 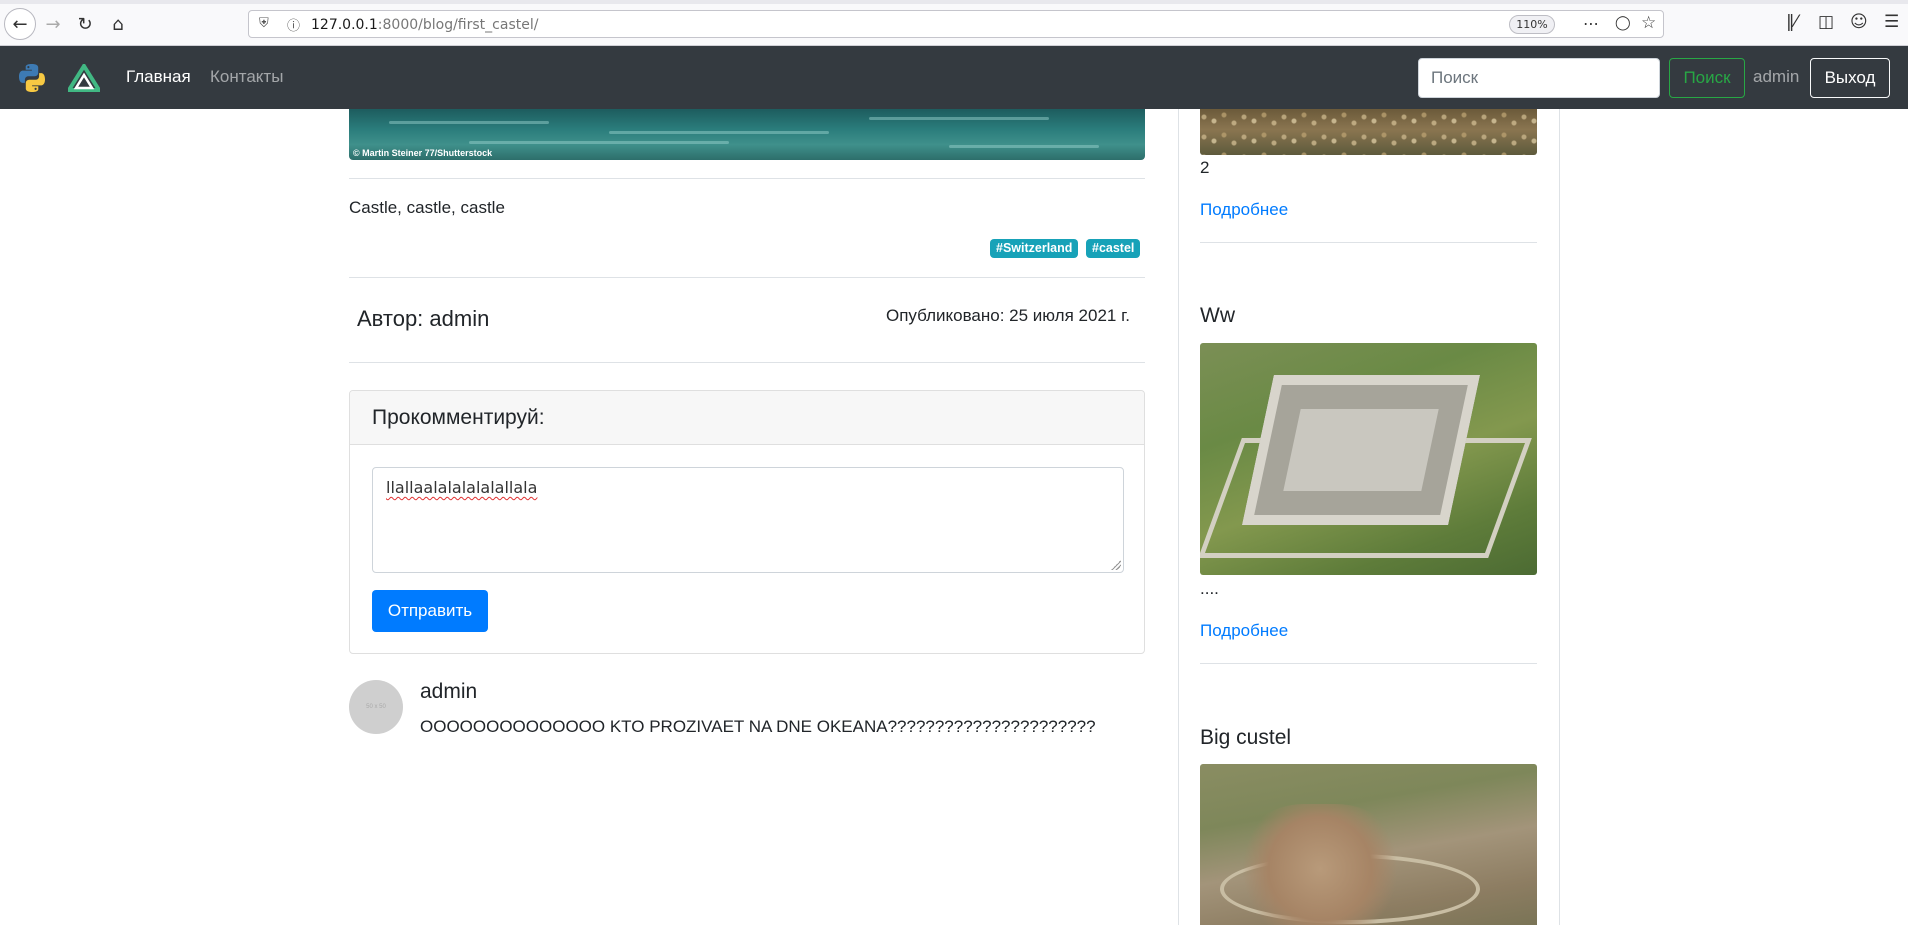 What do you see at coordinates (423, 318) in the screenshot?
I see `post-author: Автор: admin` at bounding box center [423, 318].